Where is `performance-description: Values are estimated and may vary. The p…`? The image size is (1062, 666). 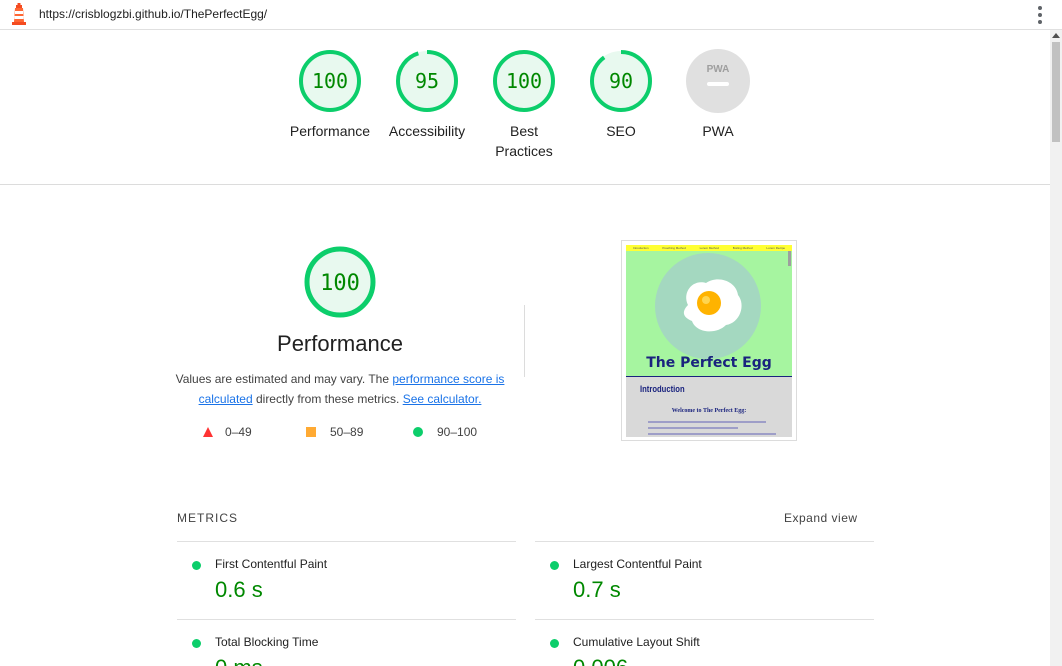 performance-description: Values are estimated and may vary. The p… is located at coordinates (340, 389).